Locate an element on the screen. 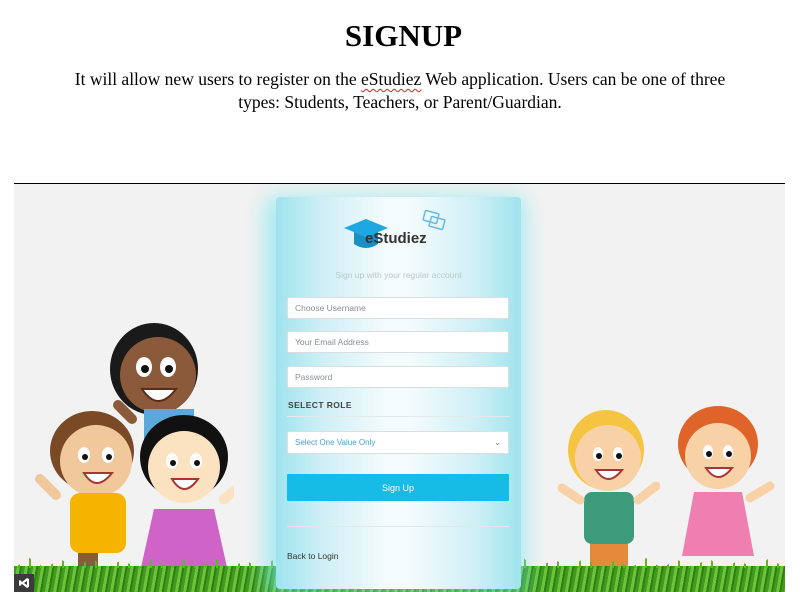 This screenshot has width=807, height=592. select-role-label: SELECT ROLE is located at coordinates (320, 405).